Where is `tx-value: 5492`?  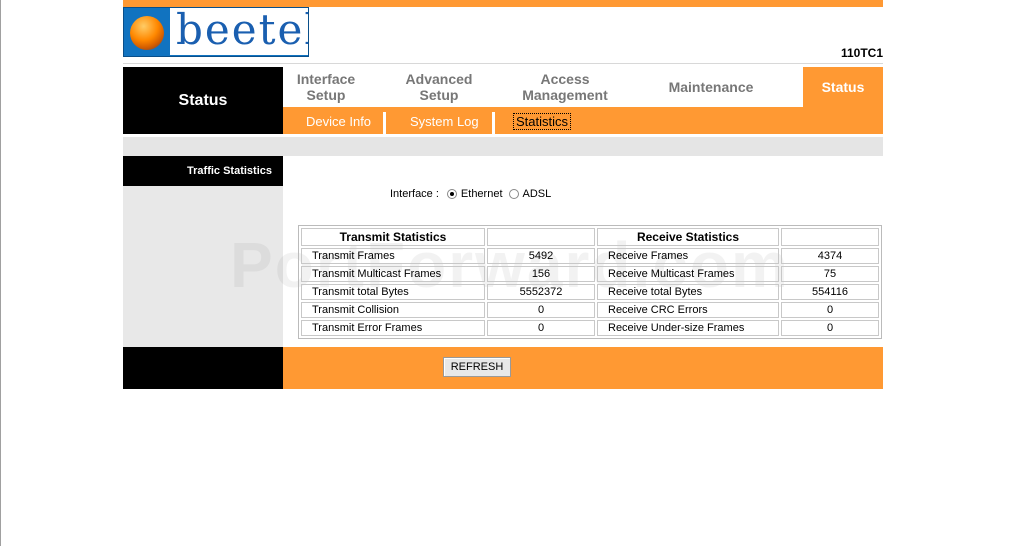
tx-value: 5492 is located at coordinates (541, 256).